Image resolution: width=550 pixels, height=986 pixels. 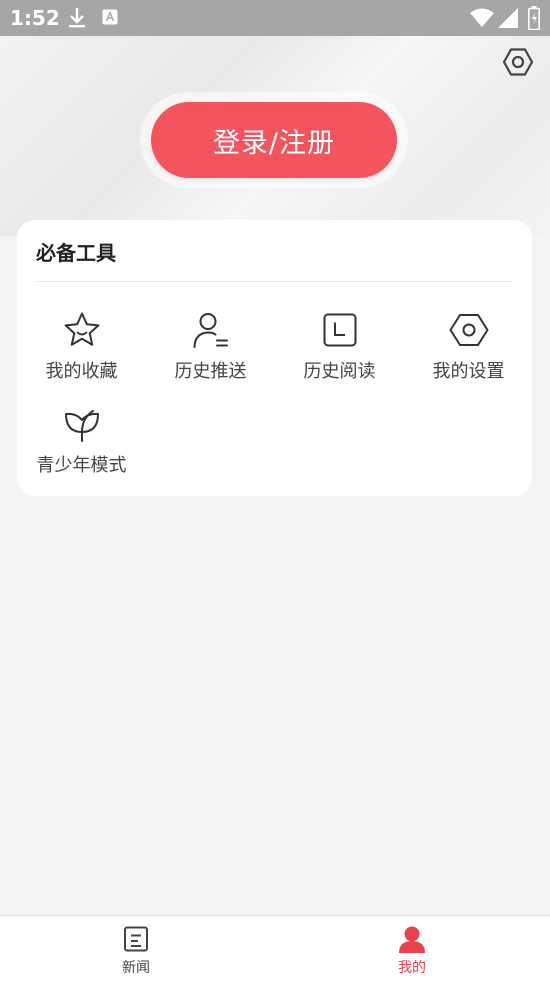 What do you see at coordinates (77, 20) in the screenshot?
I see `download-icon` at bounding box center [77, 20].